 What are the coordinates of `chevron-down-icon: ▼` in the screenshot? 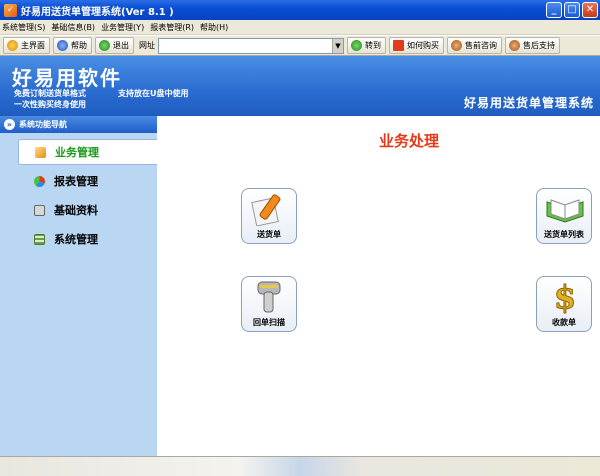 It's located at (337, 45).